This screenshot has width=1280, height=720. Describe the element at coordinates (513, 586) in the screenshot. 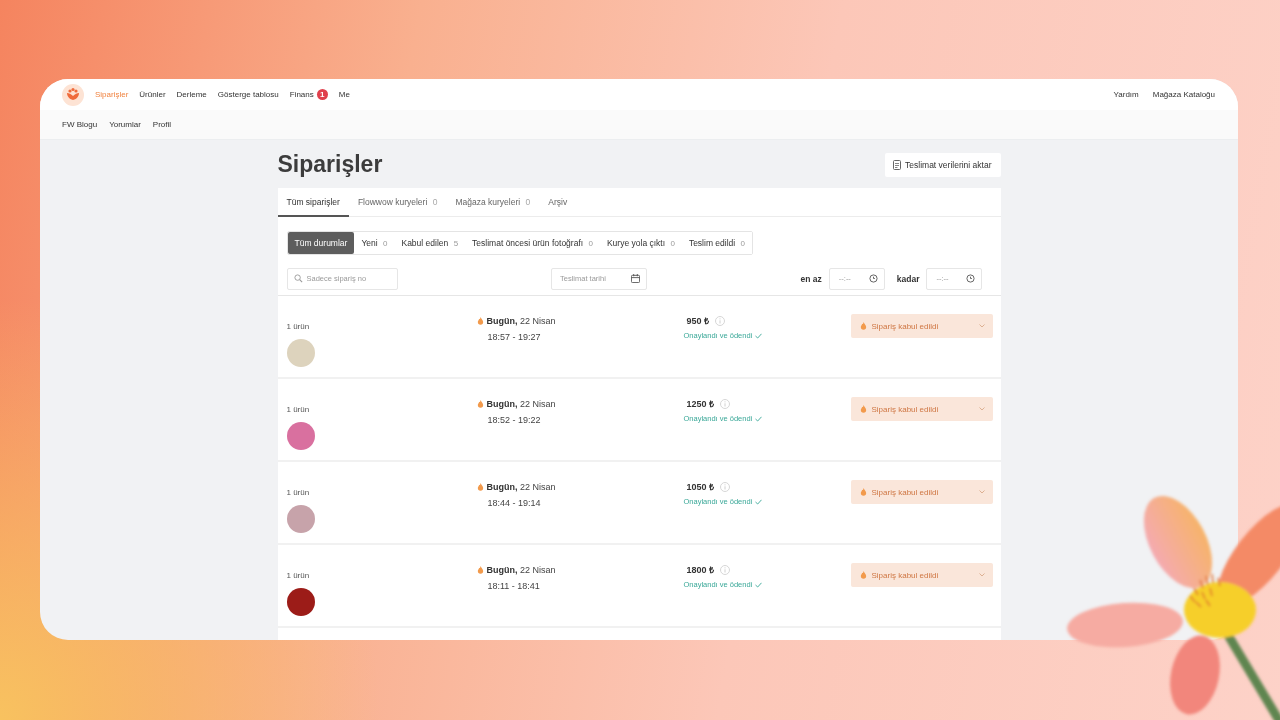

I see `delivery-time: 18:11 - 18:41` at that location.